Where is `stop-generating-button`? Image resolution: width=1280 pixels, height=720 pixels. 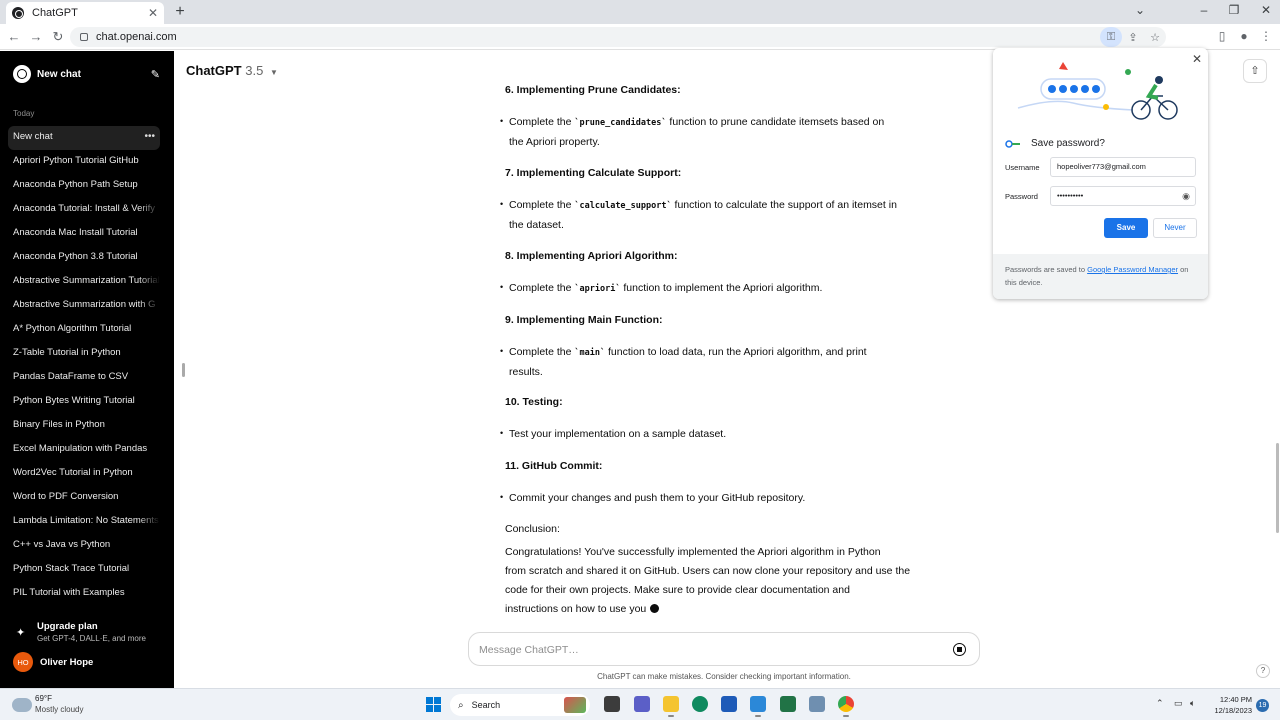 stop-generating-button is located at coordinates (959, 649).